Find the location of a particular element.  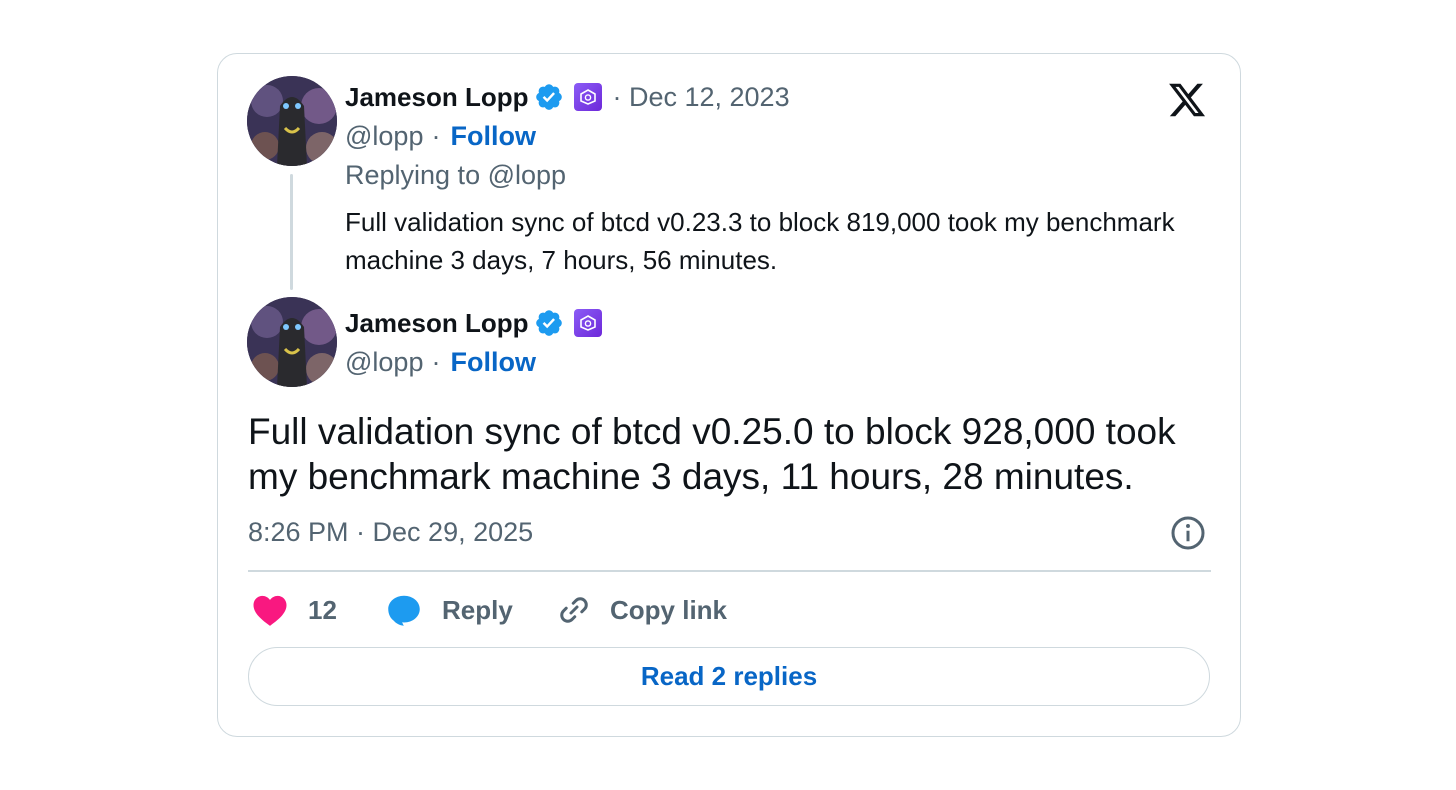

divider is located at coordinates (729, 571).